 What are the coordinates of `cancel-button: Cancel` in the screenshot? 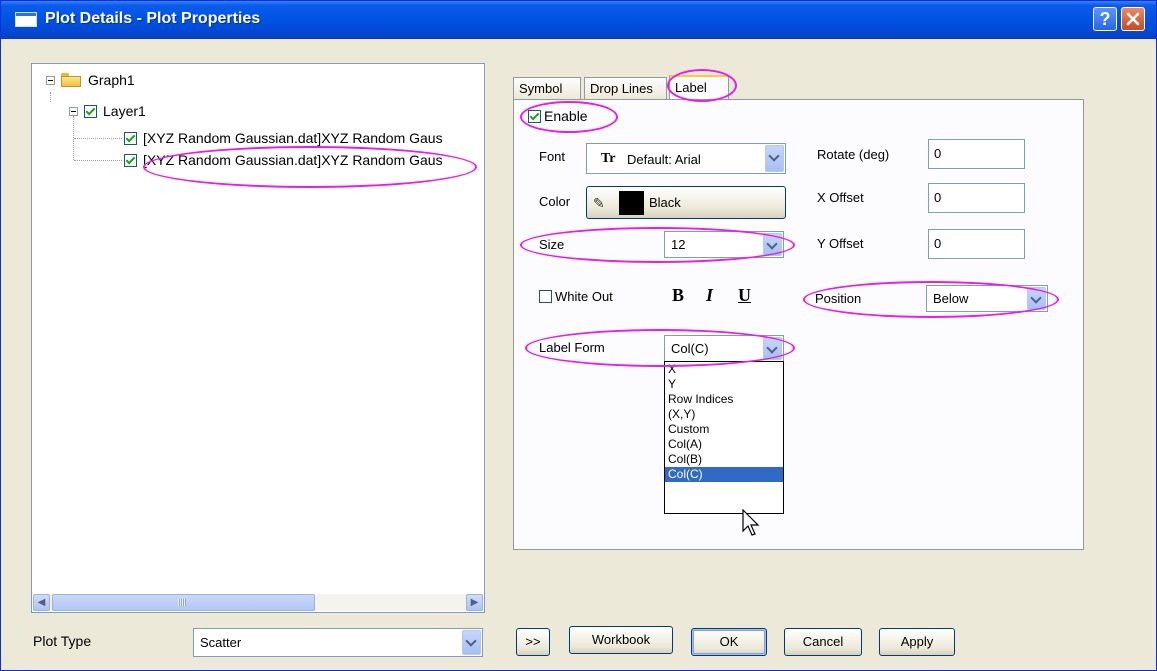 It's located at (823, 642).